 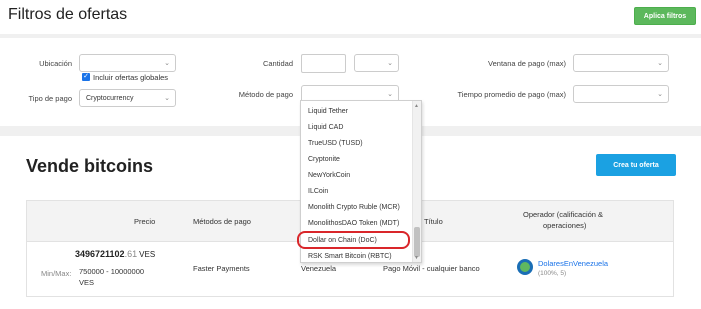 What do you see at coordinates (115, 254) in the screenshot?
I see `price-value: 3496721102.61 VES` at bounding box center [115, 254].